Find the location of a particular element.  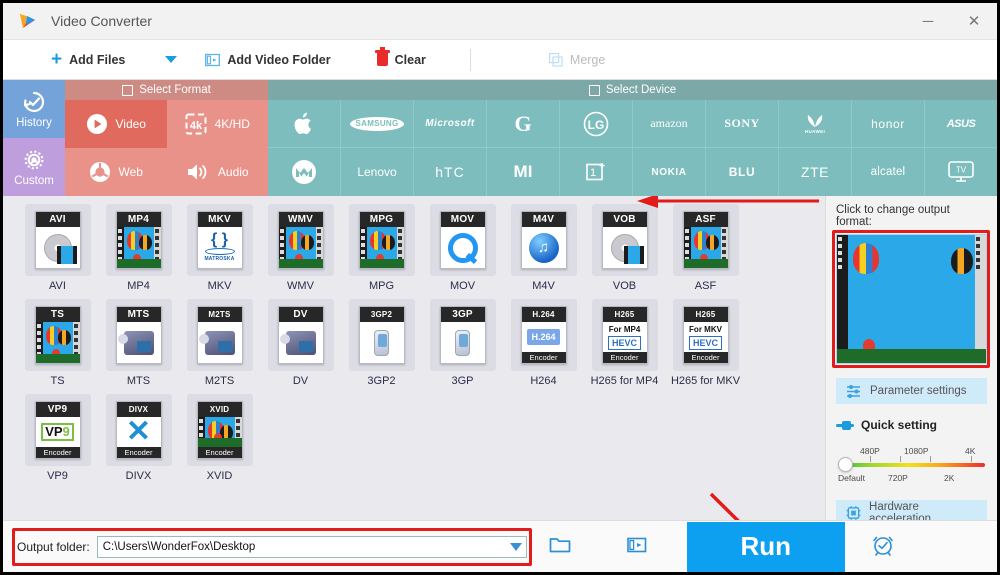

toolbar-divider is located at coordinates (470, 59).